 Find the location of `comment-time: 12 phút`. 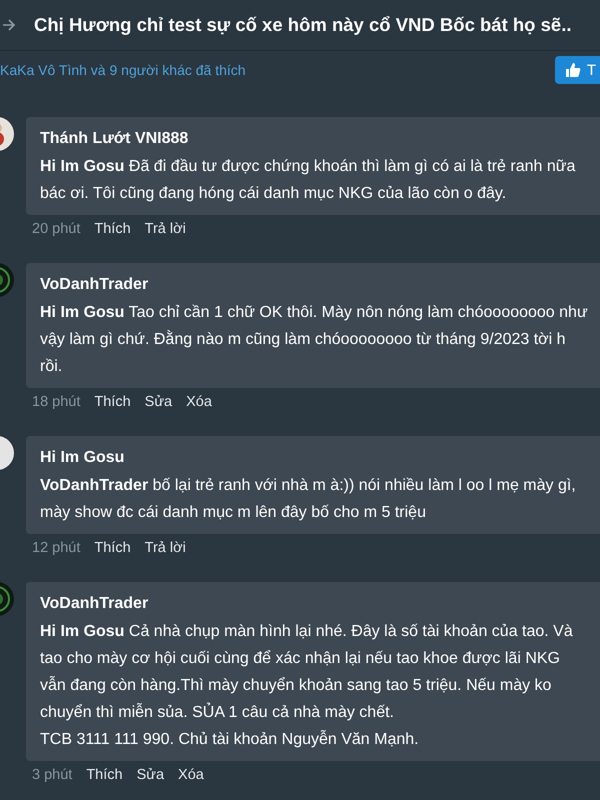

comment-time: 12 phút is located at coordinates (56, 548).